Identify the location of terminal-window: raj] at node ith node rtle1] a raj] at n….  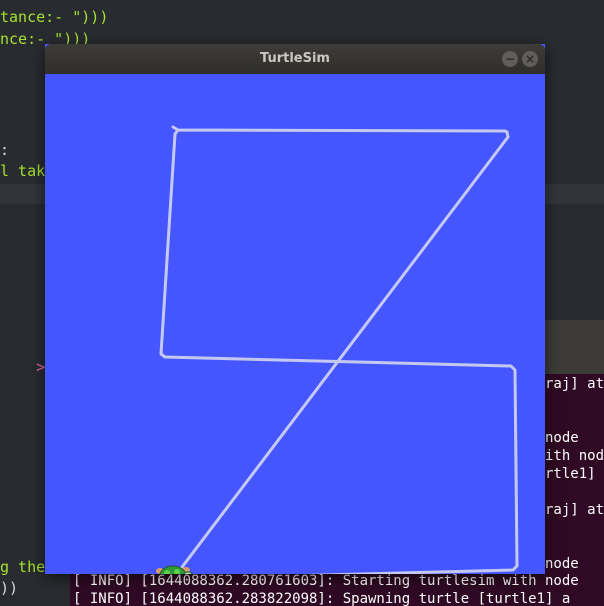
(574, 463).